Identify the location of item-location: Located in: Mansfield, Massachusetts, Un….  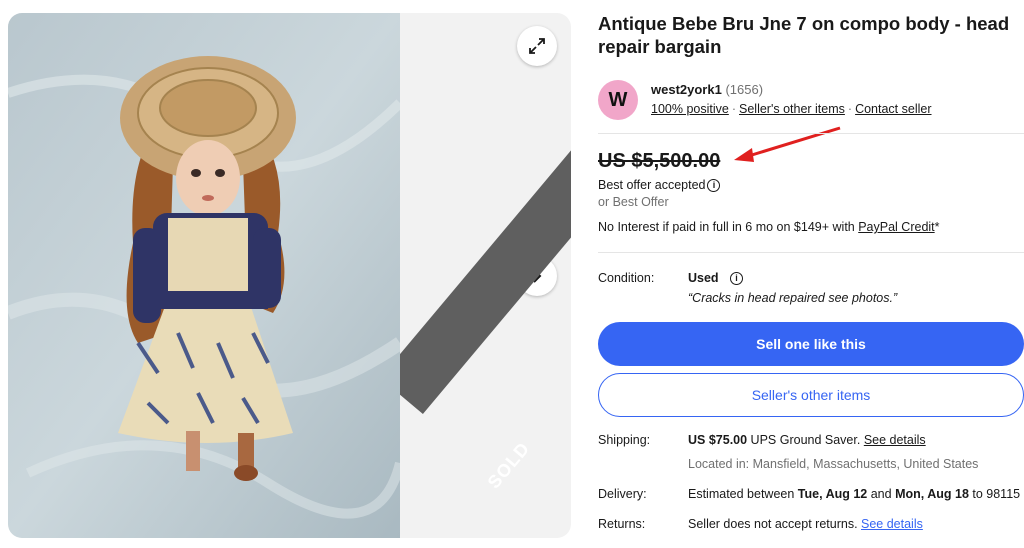
(833, 464).